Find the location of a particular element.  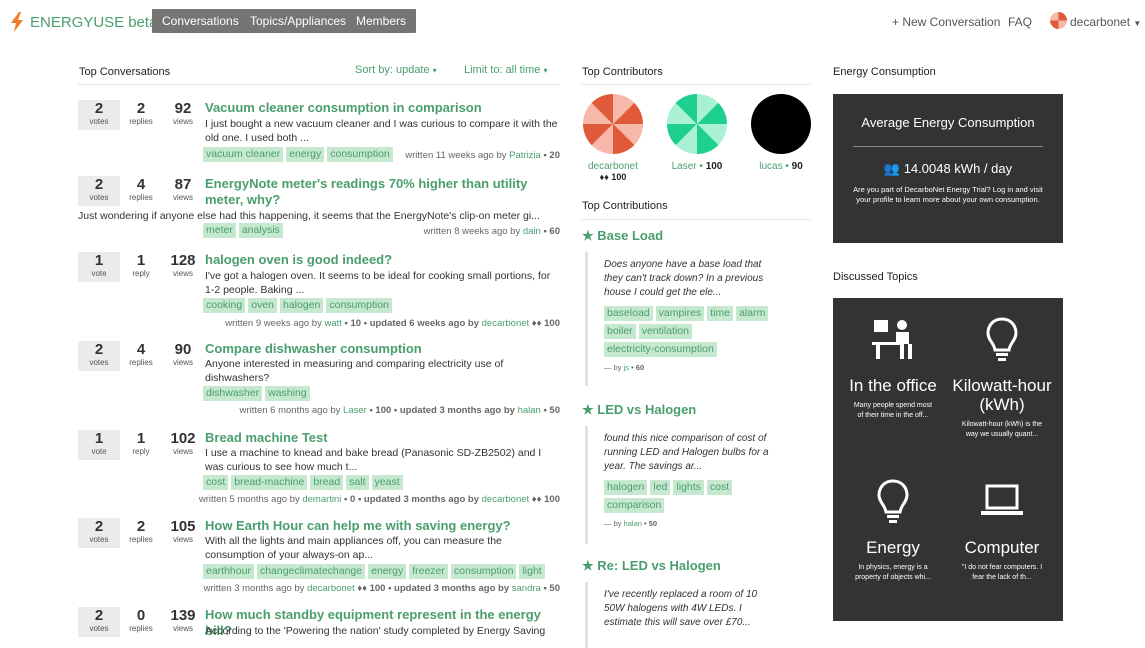

nav-topics-button: Topics/Appliances is located at coordinates (298, 21).